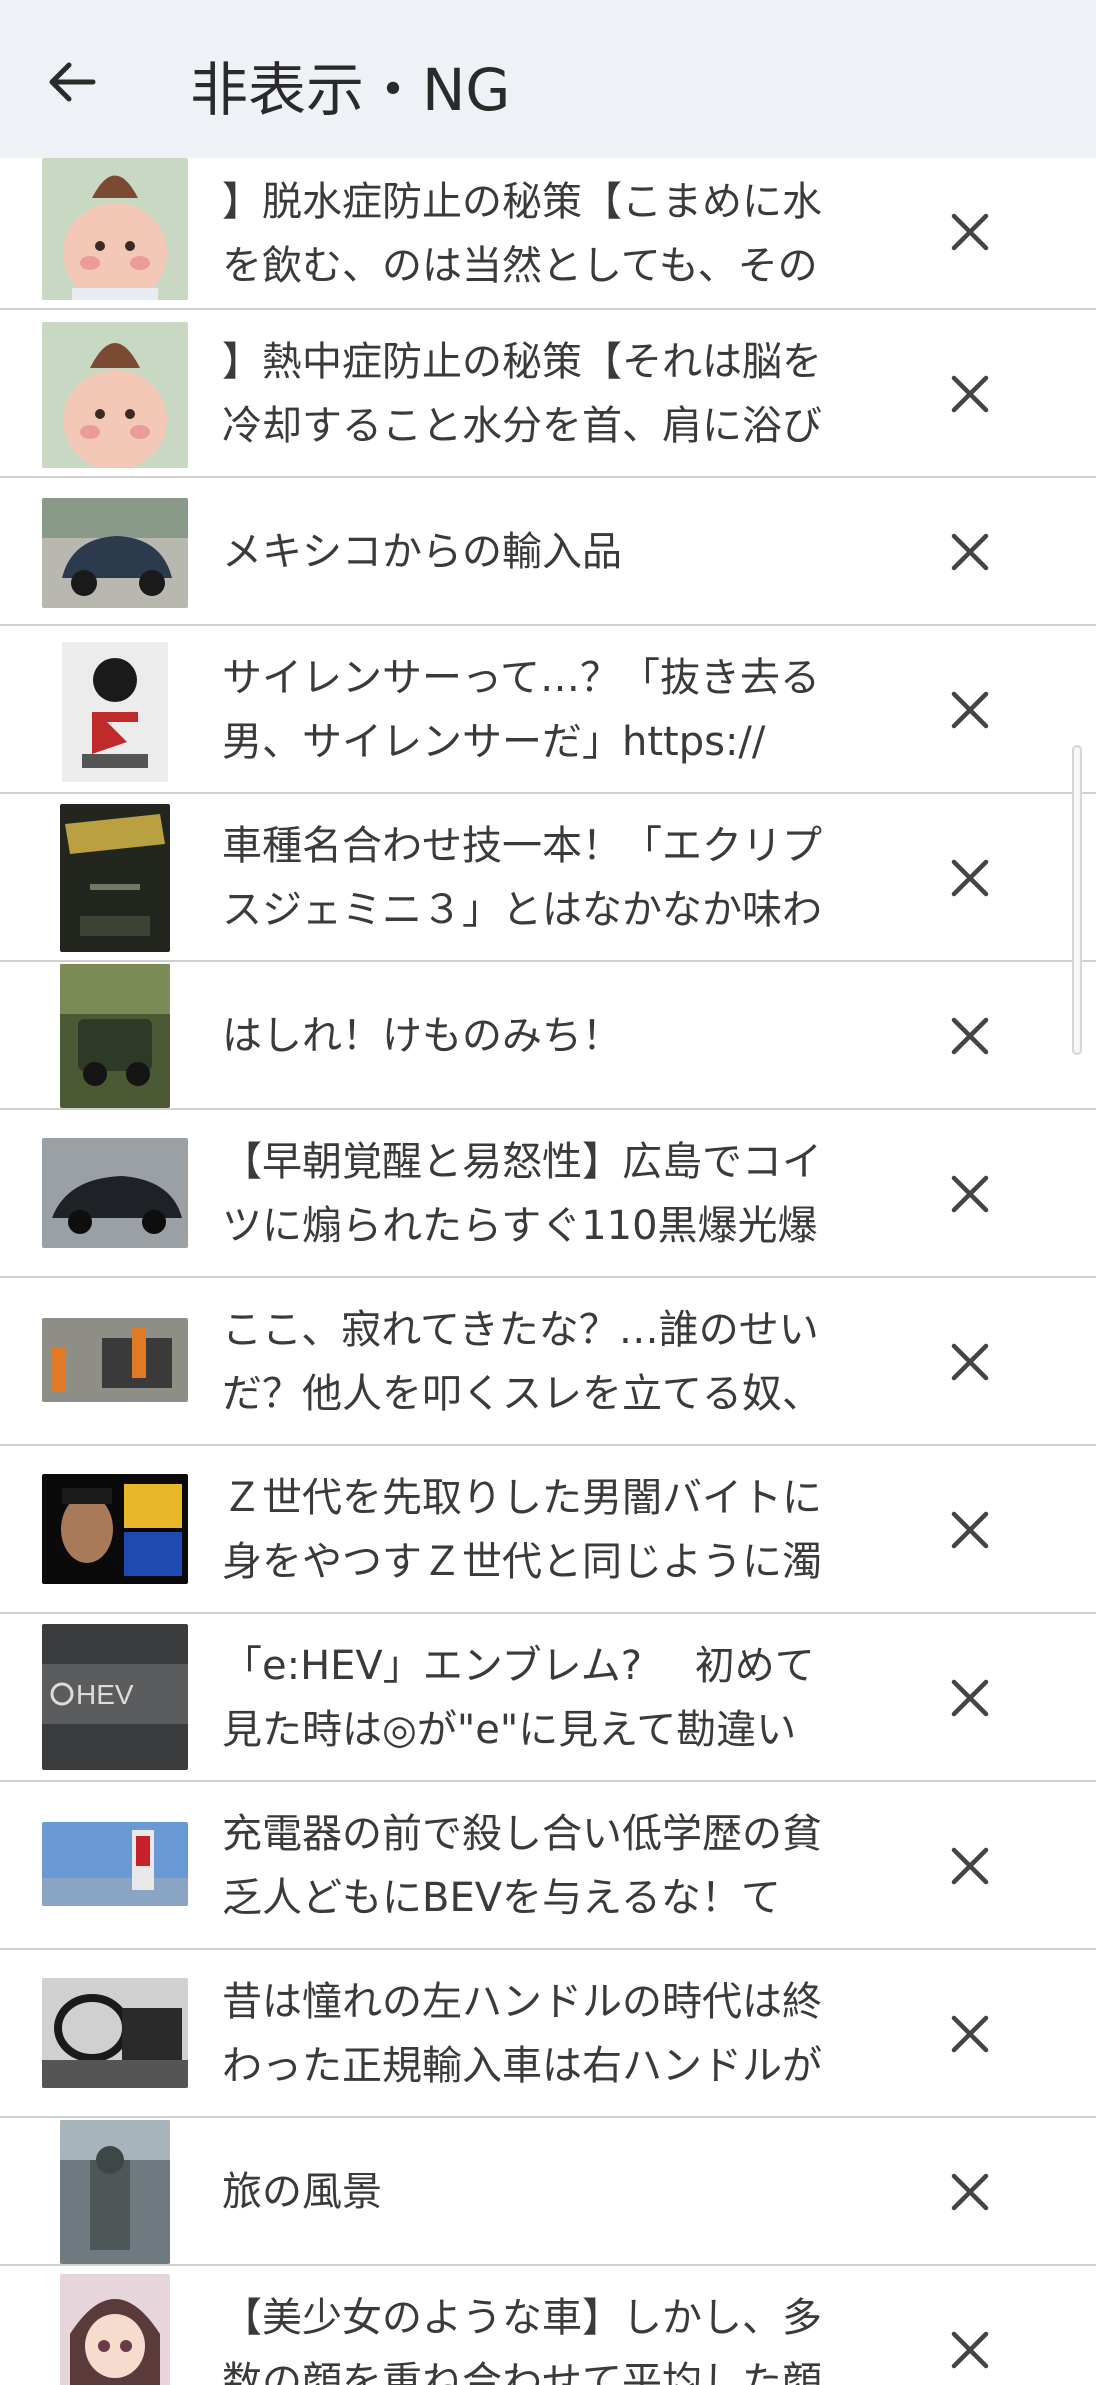  Describe the element at coordinates (522, 2340) in the screenshot. I see `item-title: 【美少女のような車】しかし、多 数の顔を重ね合わせて平均した顔` at that location.